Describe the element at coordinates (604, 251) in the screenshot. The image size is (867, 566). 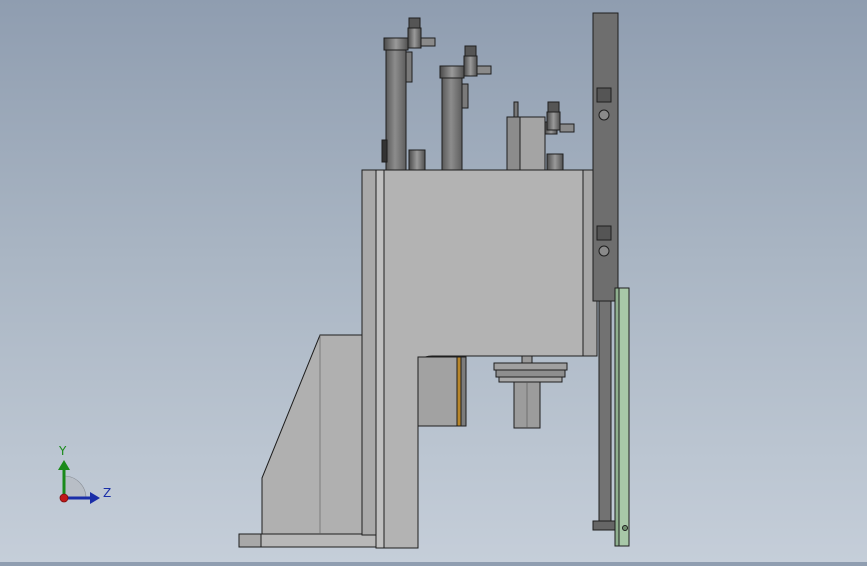
I see `post-bolt-lower` at that location.